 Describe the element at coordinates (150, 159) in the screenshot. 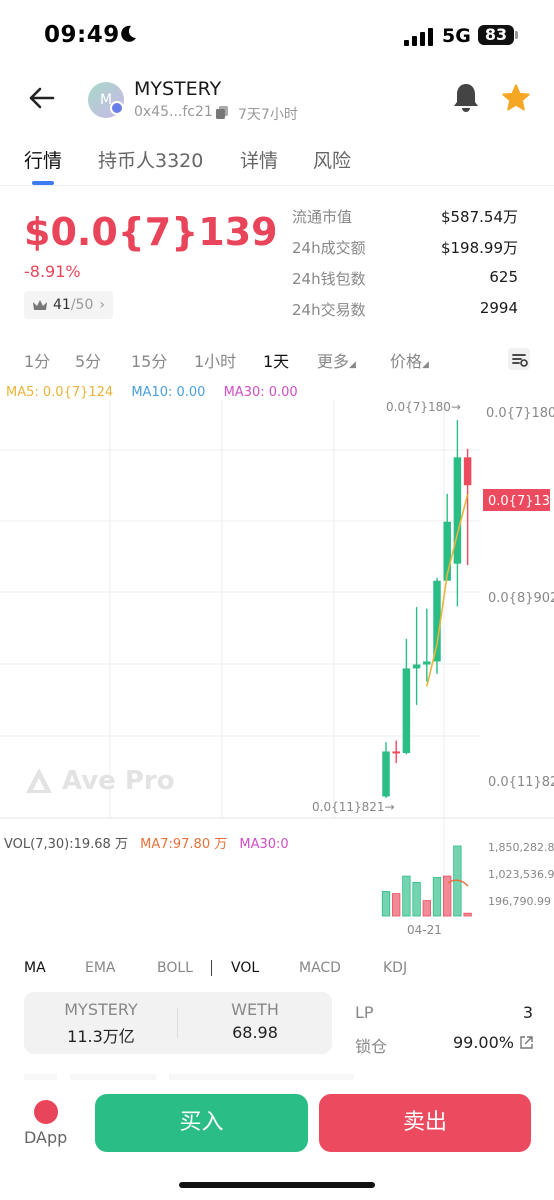

I see `tab-holders: 持币人3320` at that location.